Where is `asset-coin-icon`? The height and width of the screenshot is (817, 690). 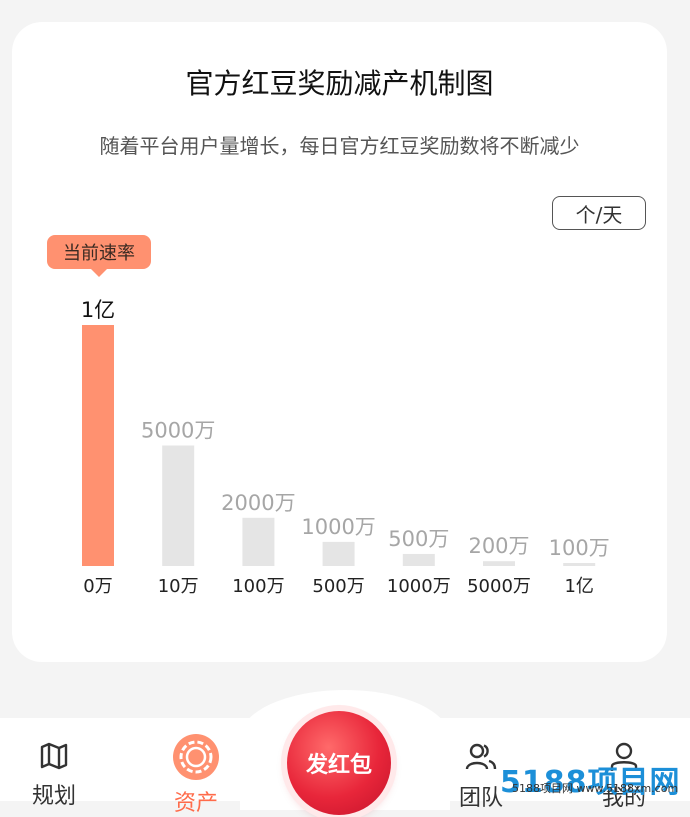
asset-coin-icon is located at coordinates (196, 757).